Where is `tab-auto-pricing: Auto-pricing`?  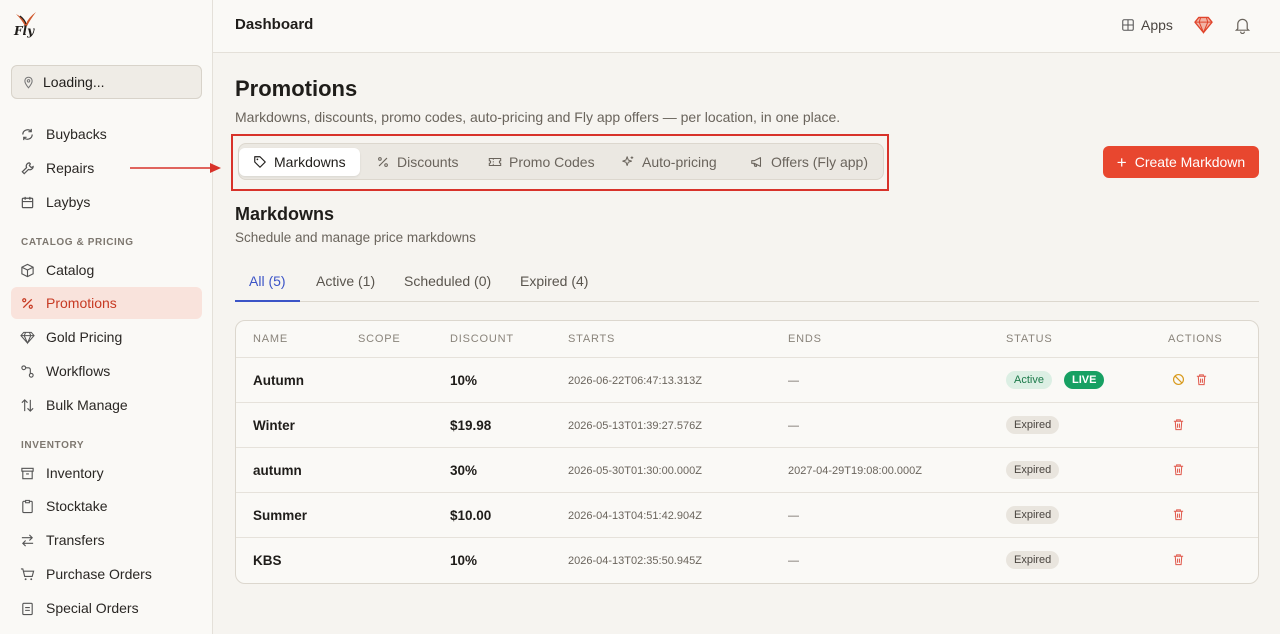
tab-auto-pricing: Auto-pricing is located at coordinates (669, 162).